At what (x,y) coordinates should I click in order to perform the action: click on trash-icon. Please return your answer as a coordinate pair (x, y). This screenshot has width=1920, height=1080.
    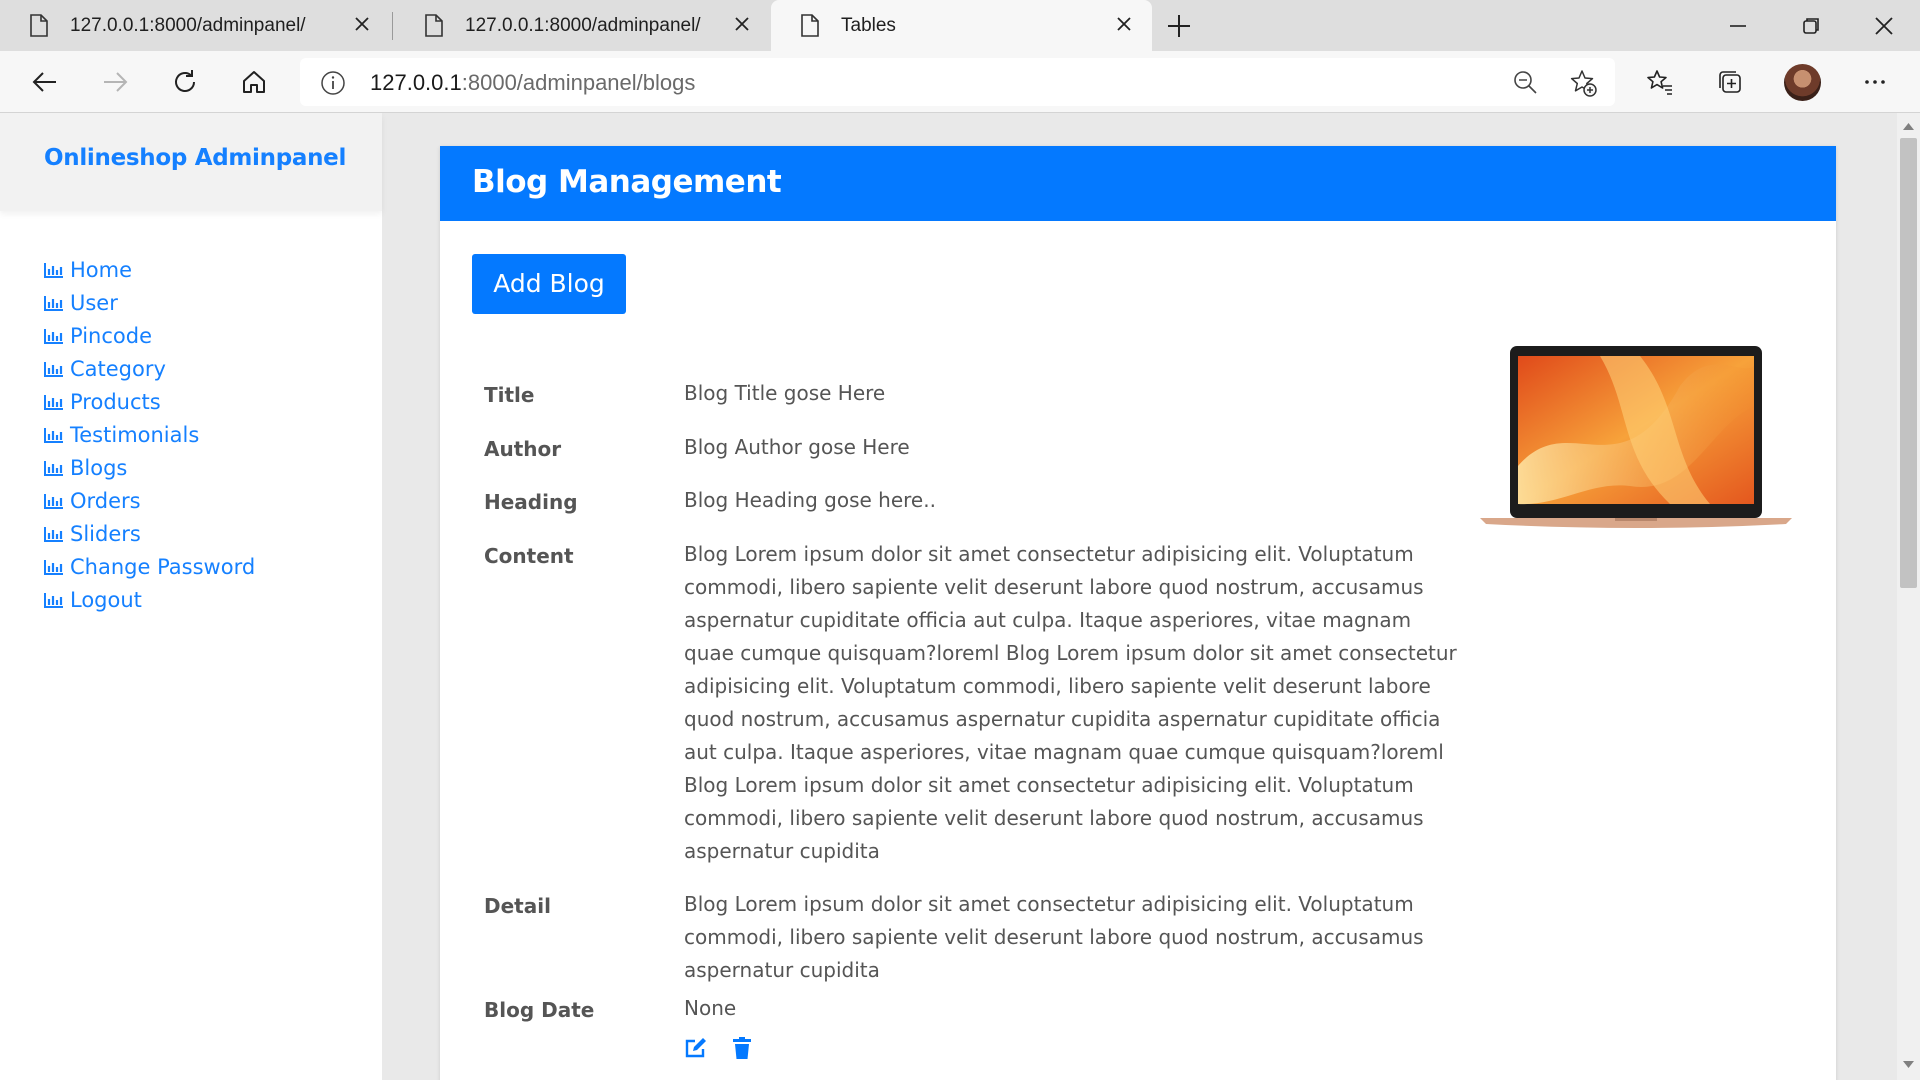
    Looking at the image, I should click on (742, 1048).